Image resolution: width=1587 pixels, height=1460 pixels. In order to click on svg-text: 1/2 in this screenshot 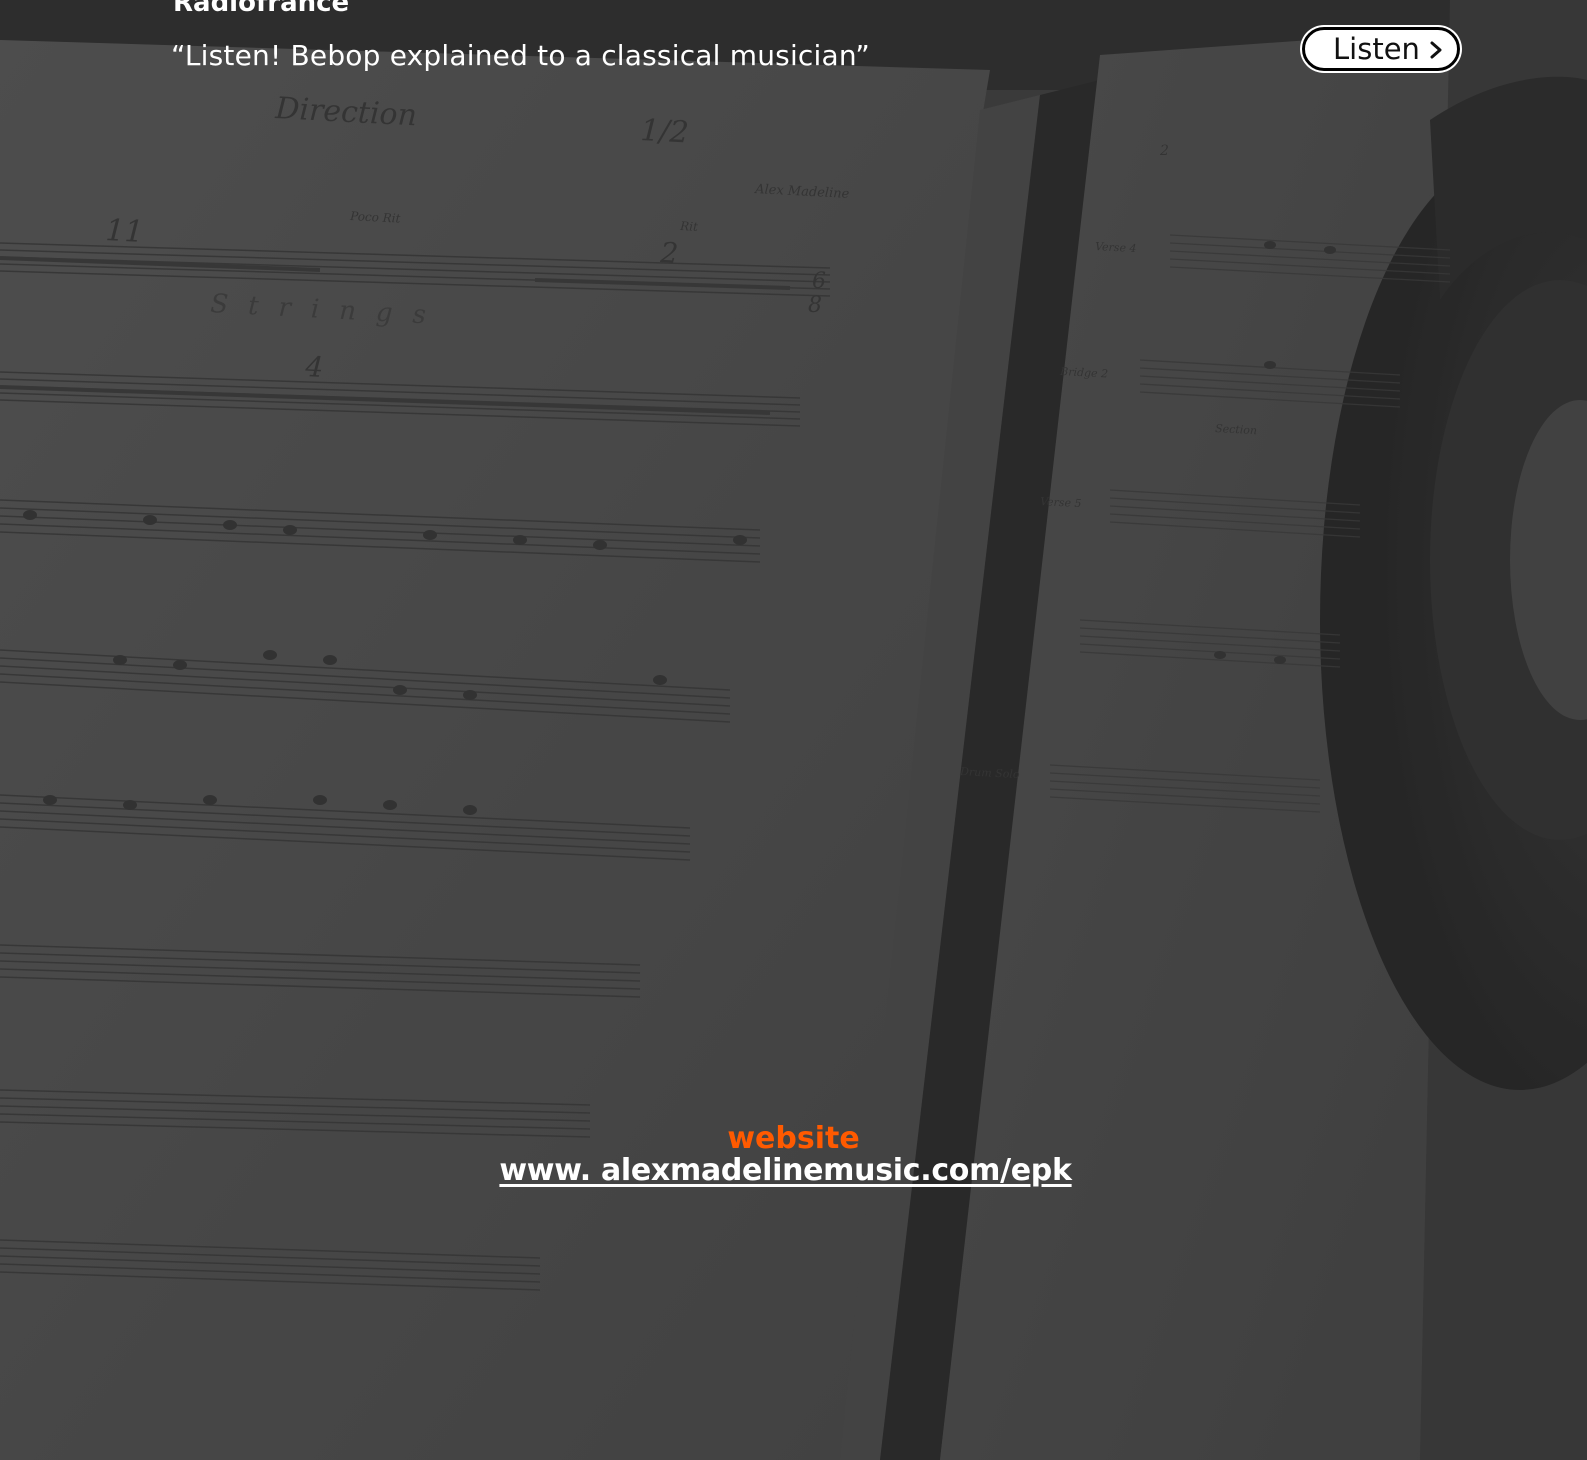, I will do `click(665, 131)`.